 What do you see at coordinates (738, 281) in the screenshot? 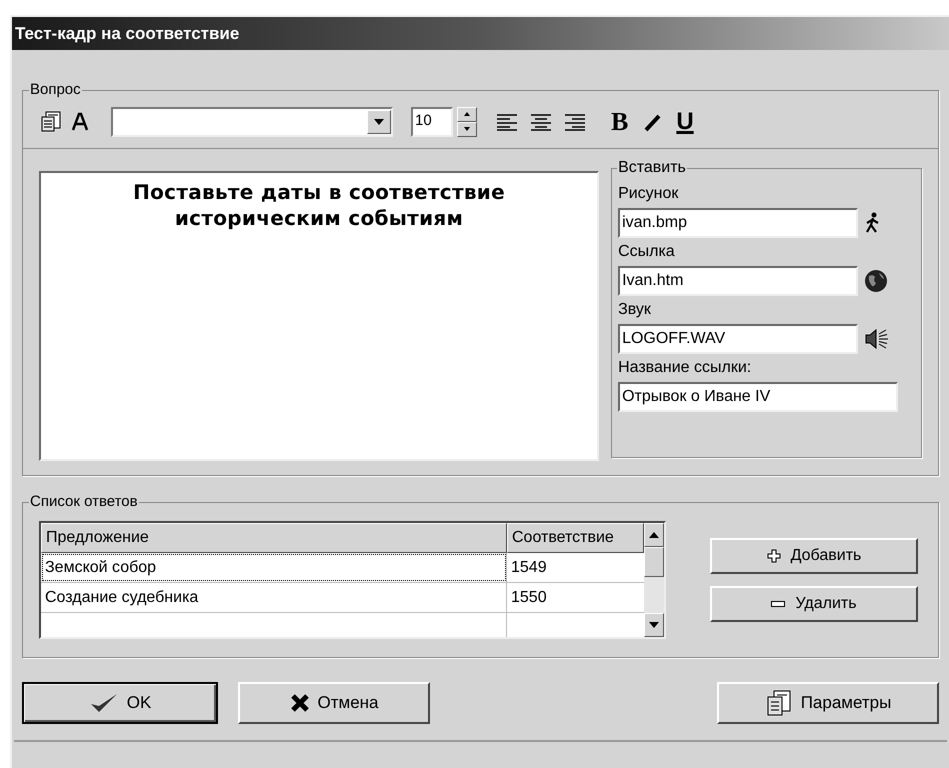
I see `input-field: Ivan.htm` at bounding box center [738, 281].